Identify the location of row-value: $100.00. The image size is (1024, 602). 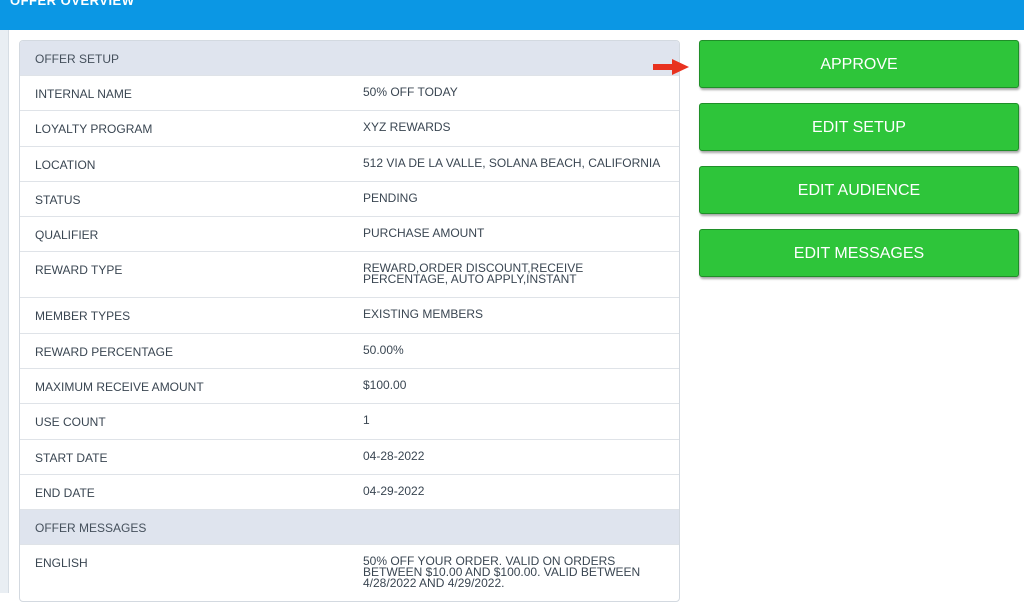
(385, 385).